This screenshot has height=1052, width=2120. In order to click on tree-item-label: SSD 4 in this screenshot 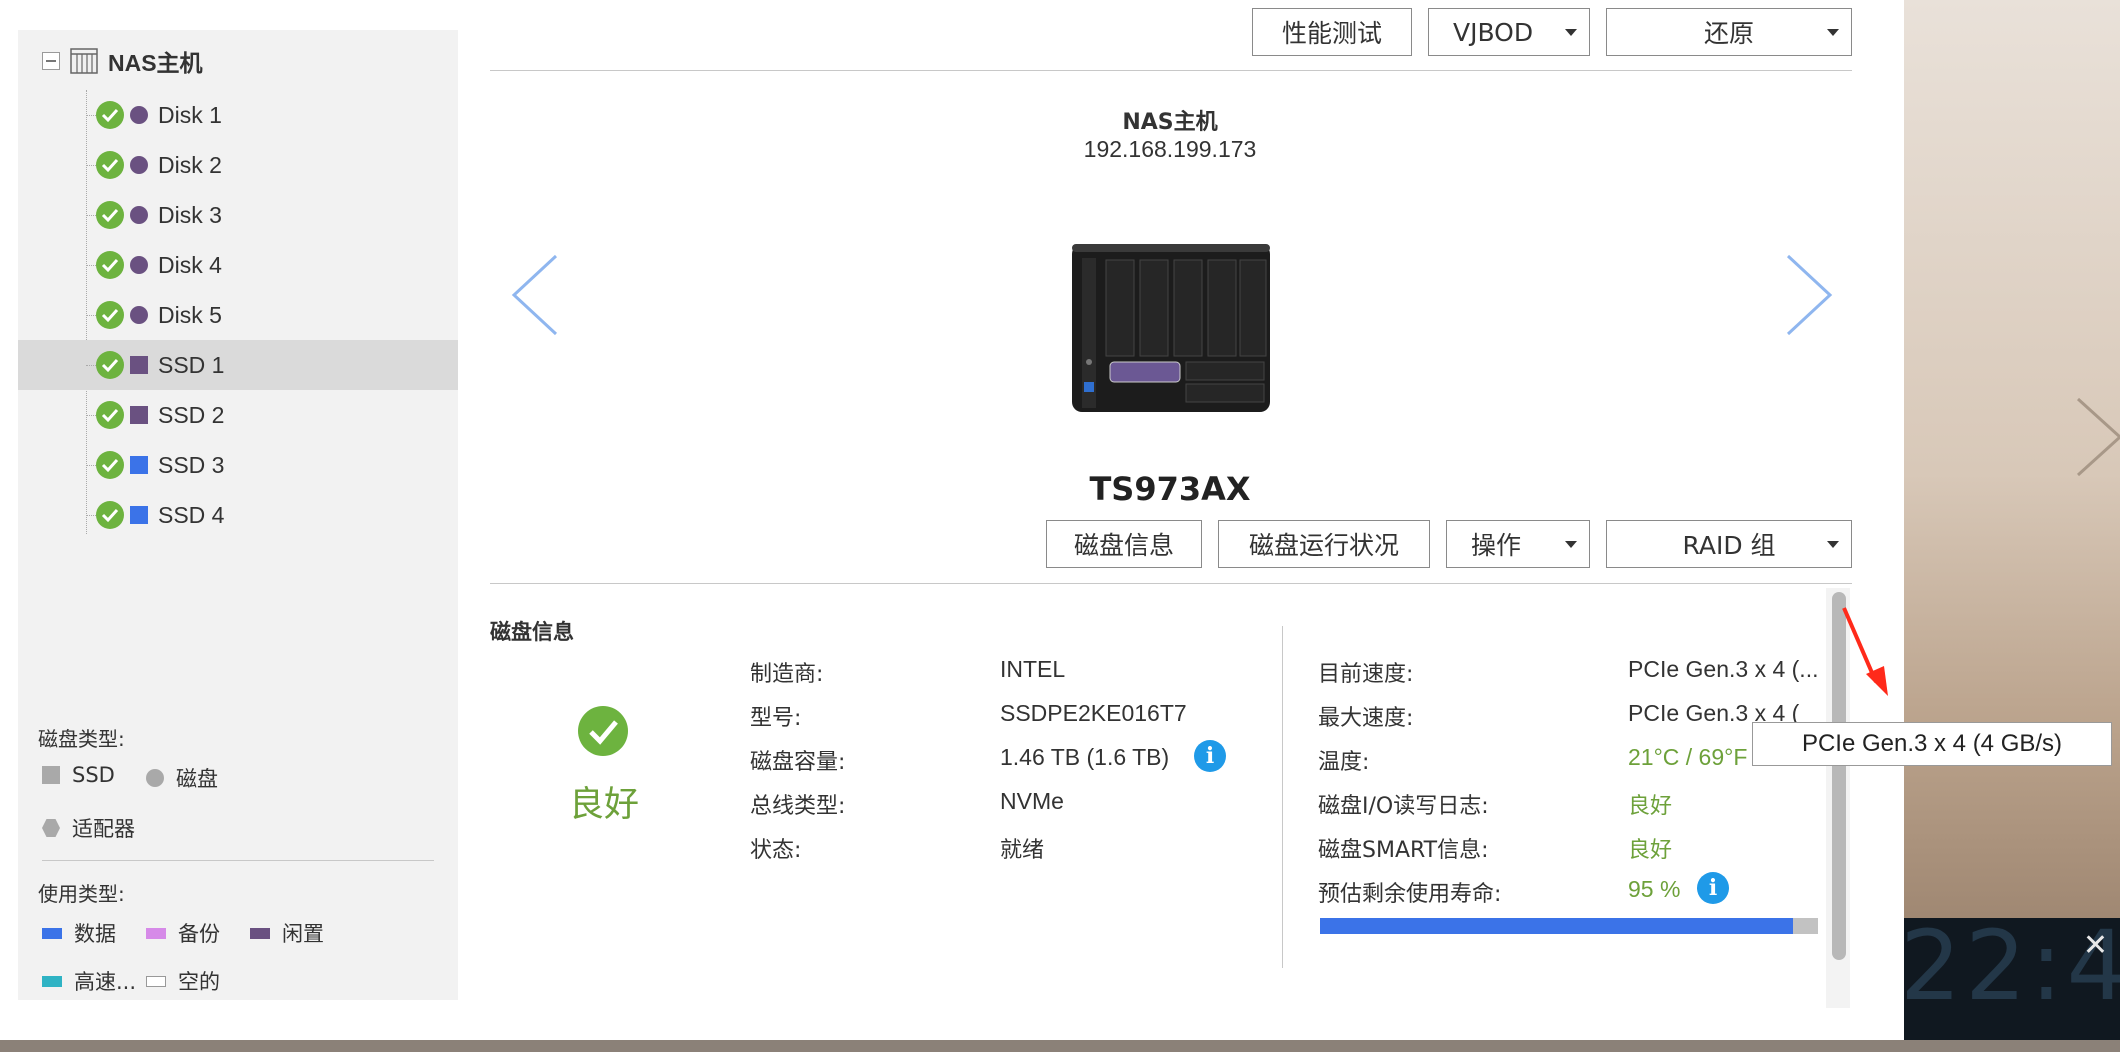, I will do `click(191, 514)`.